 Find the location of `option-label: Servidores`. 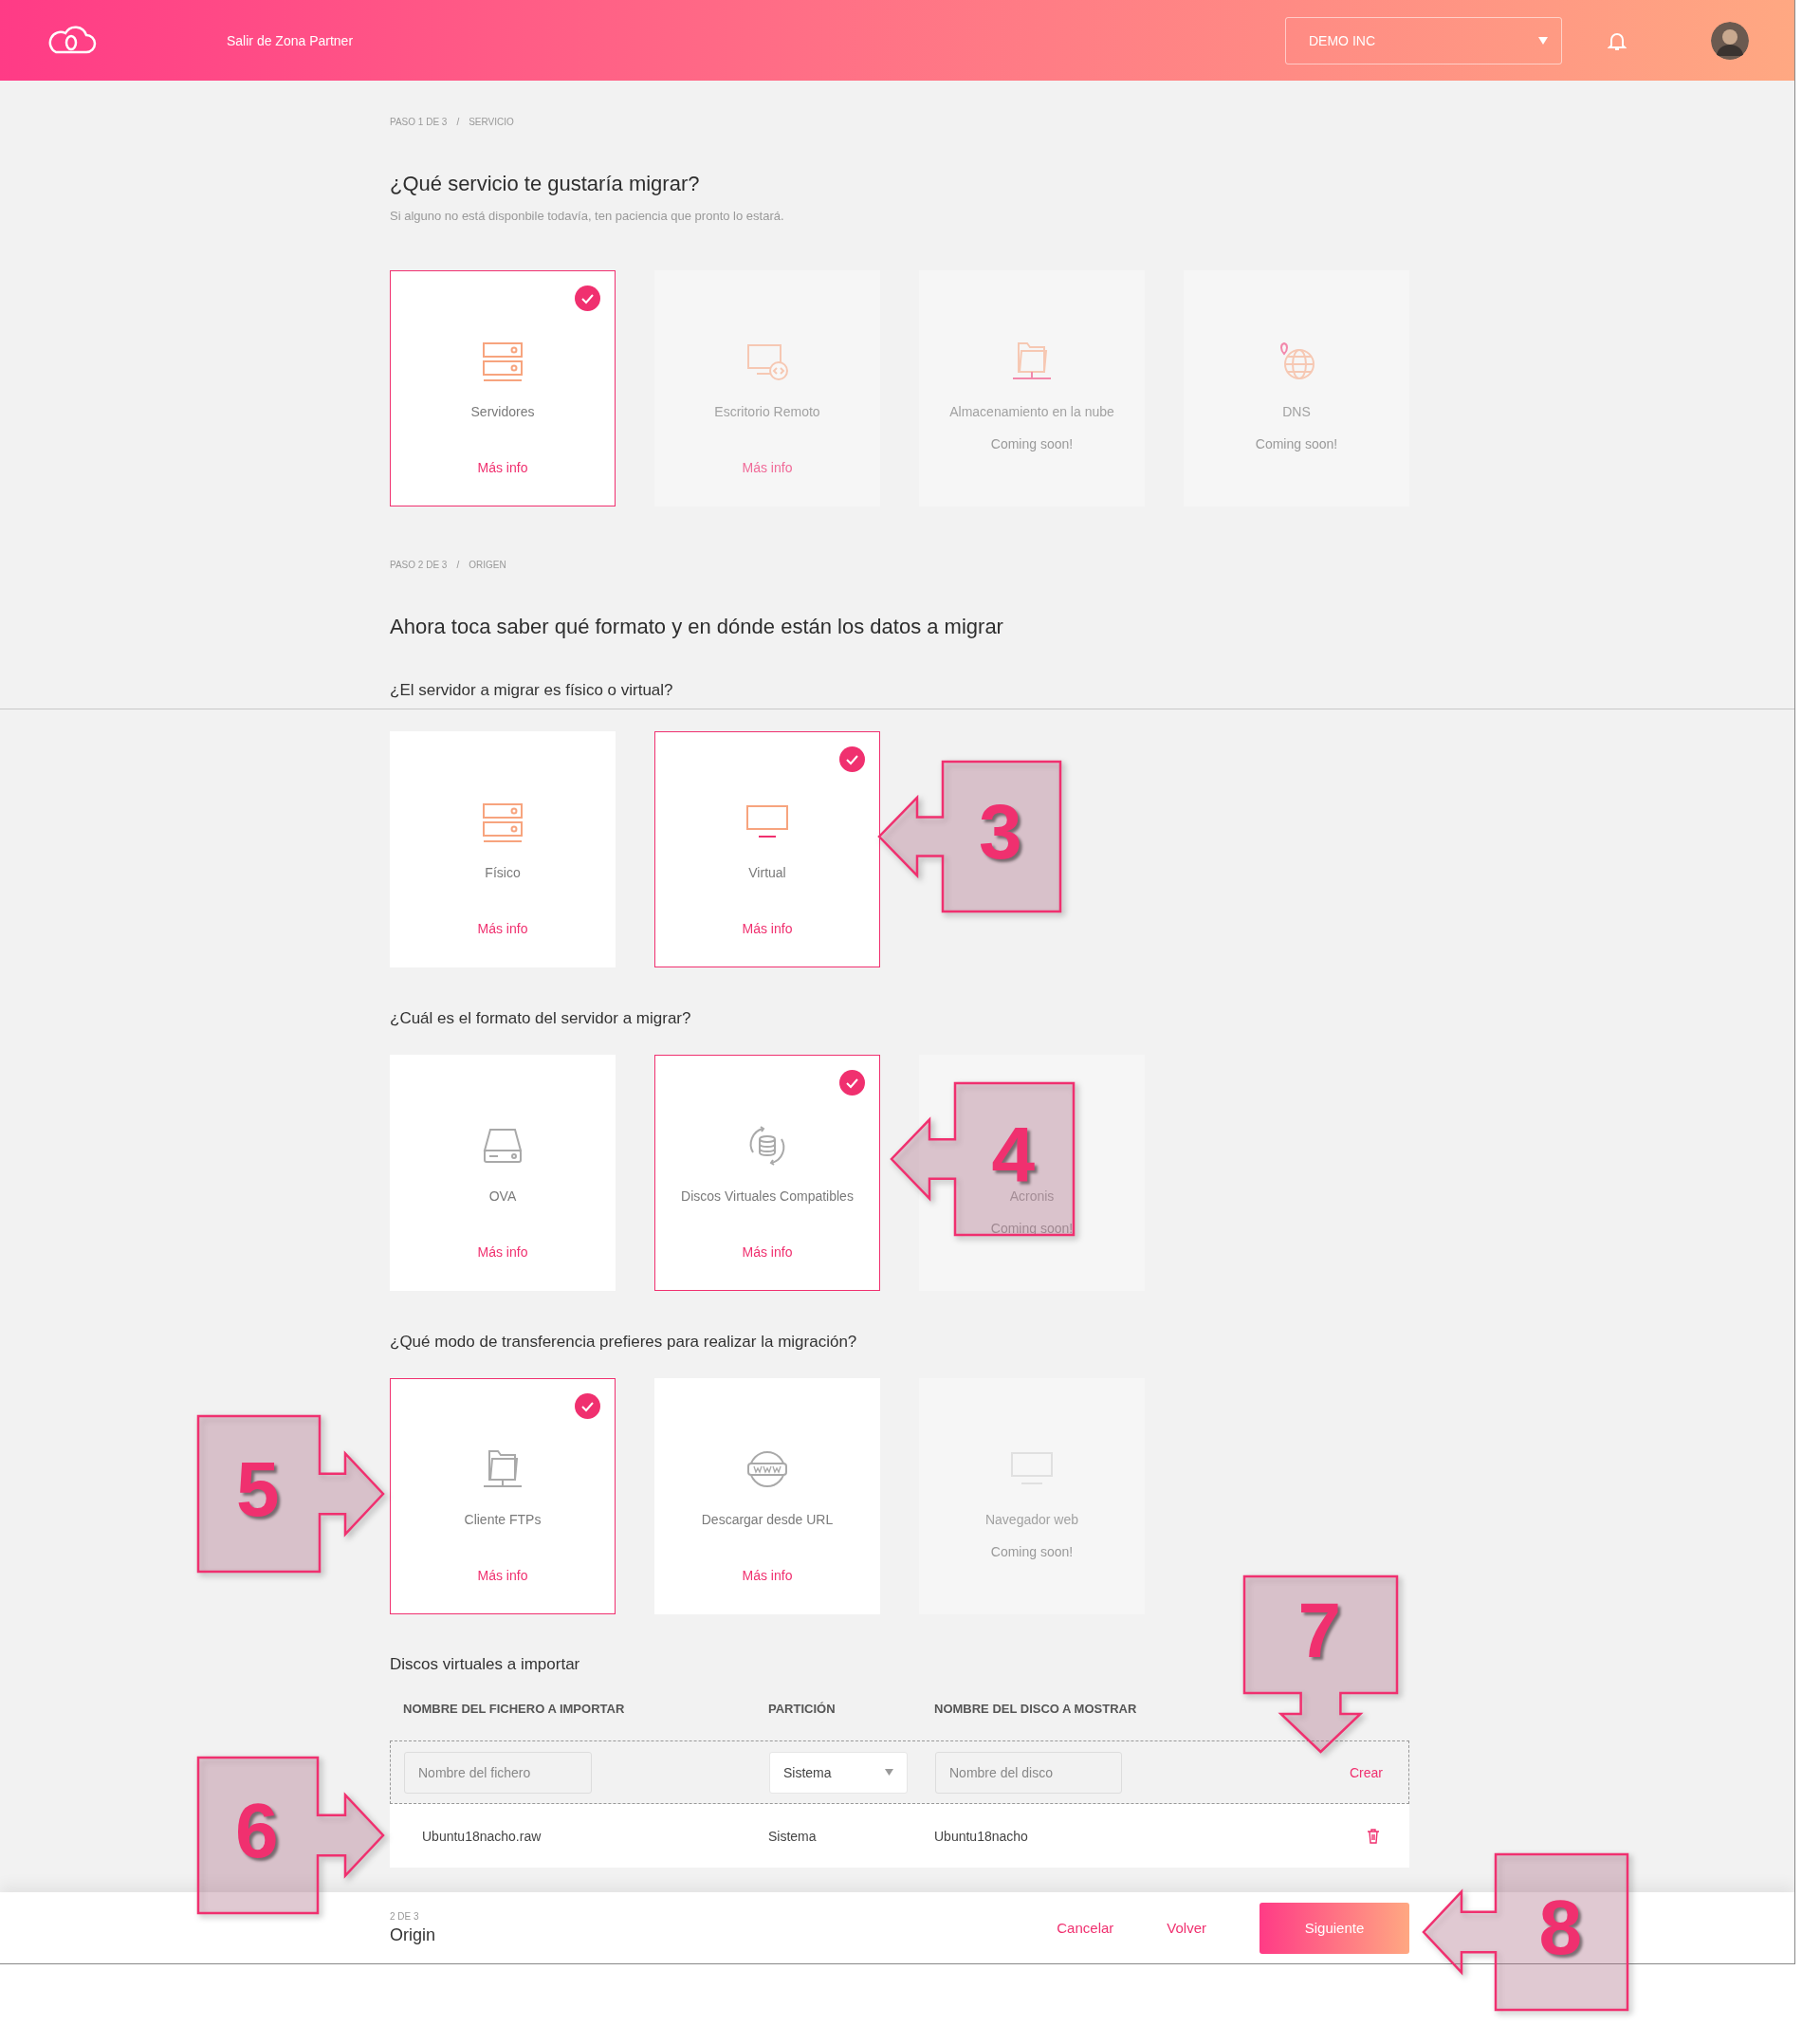

option-label: Servidores is located at coordinates (502, 412).